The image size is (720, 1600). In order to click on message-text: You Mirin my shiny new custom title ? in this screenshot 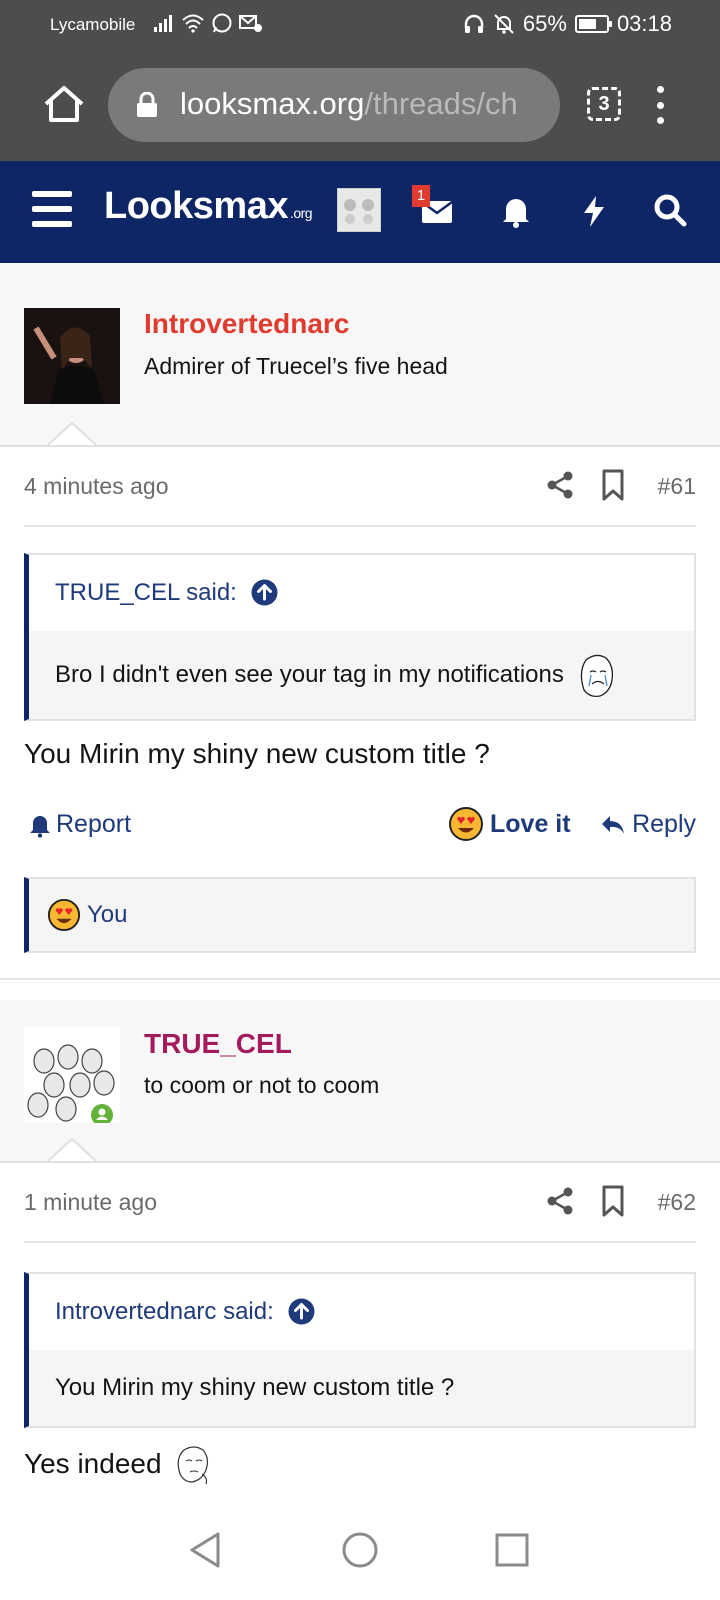, I will do `click(257, 753)`.